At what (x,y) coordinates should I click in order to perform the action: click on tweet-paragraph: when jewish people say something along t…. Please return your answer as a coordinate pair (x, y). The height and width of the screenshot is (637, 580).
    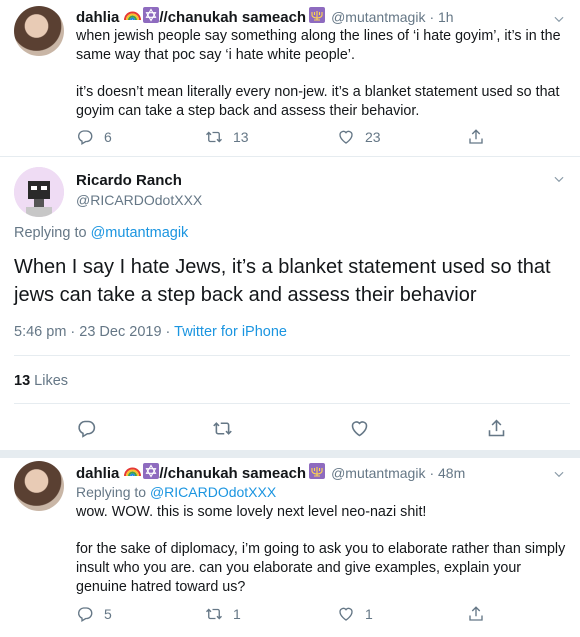
    Looking at the image, I should click on (318, 45).